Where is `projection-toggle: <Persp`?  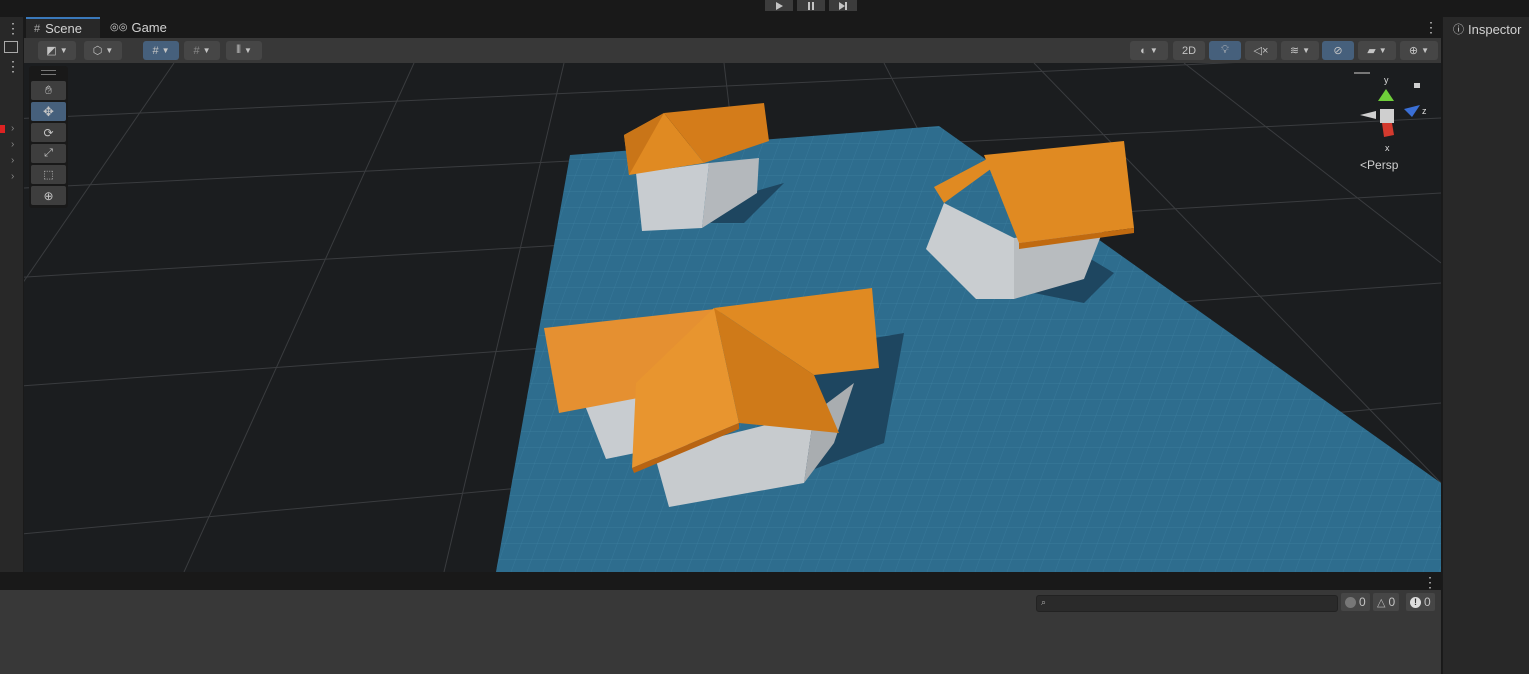
projection-toggle: <Persp is located at coordinates (1379, 165).